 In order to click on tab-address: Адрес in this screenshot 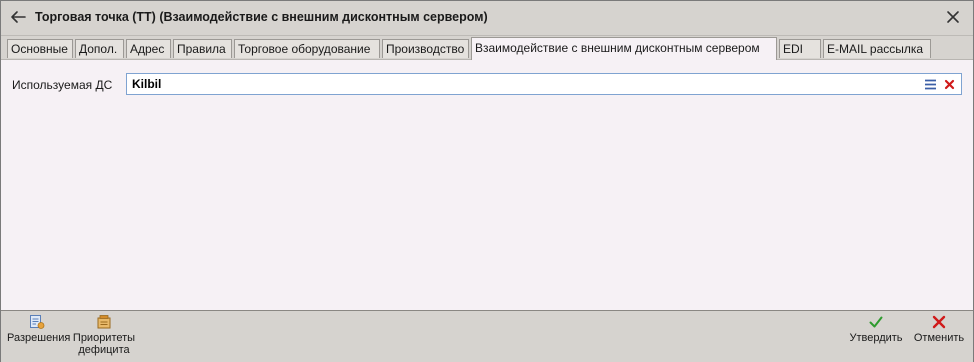, I will do `click(148, 48)`.